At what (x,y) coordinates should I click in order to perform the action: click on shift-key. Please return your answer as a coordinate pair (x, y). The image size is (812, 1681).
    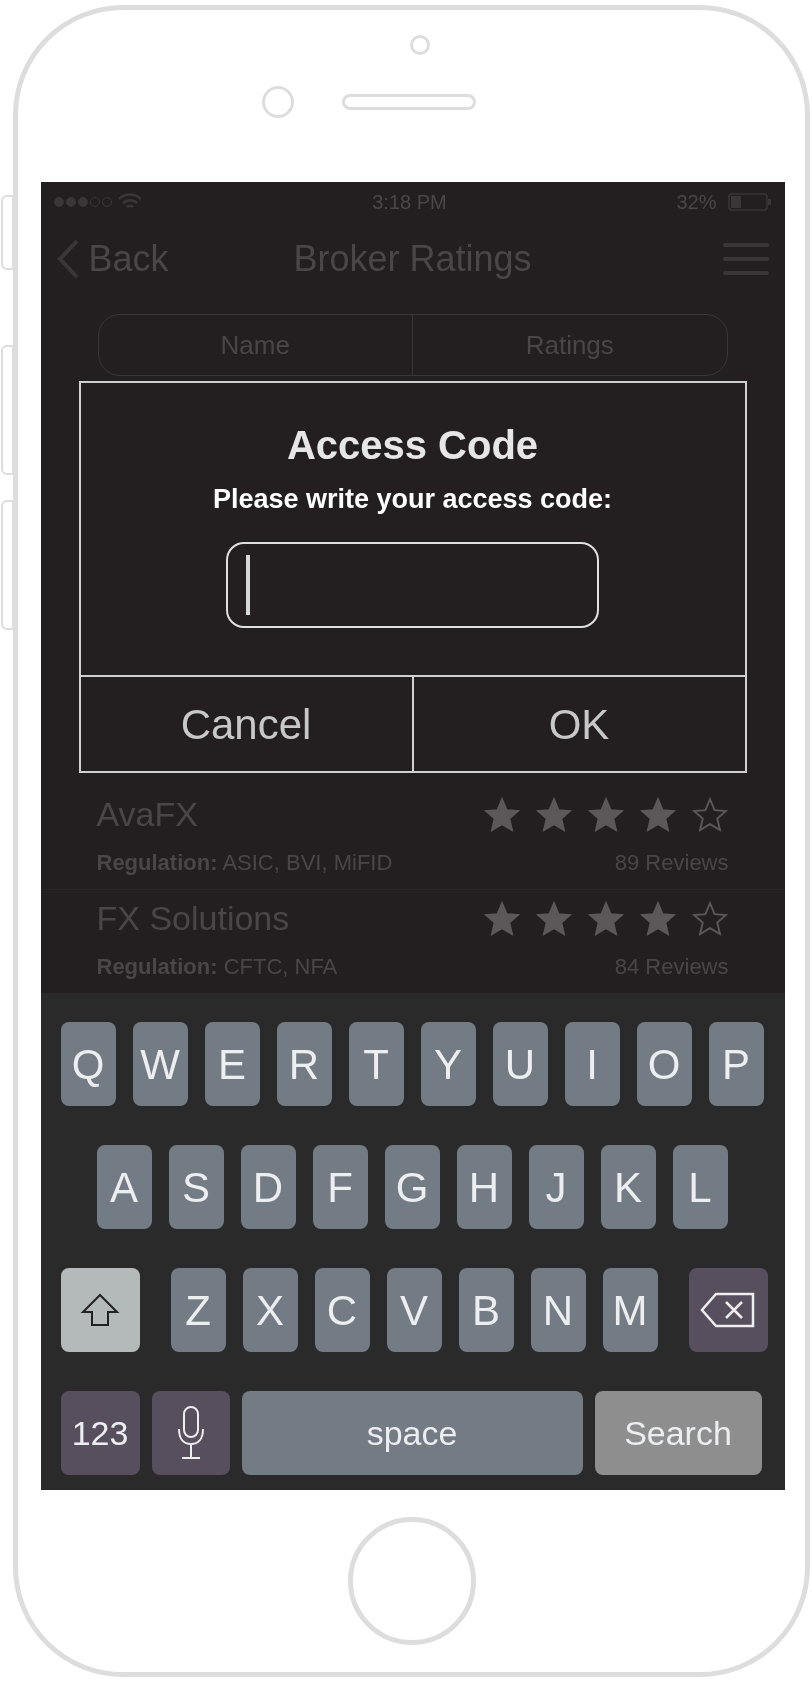
    Looking at the image, I should click on (100, 1310).